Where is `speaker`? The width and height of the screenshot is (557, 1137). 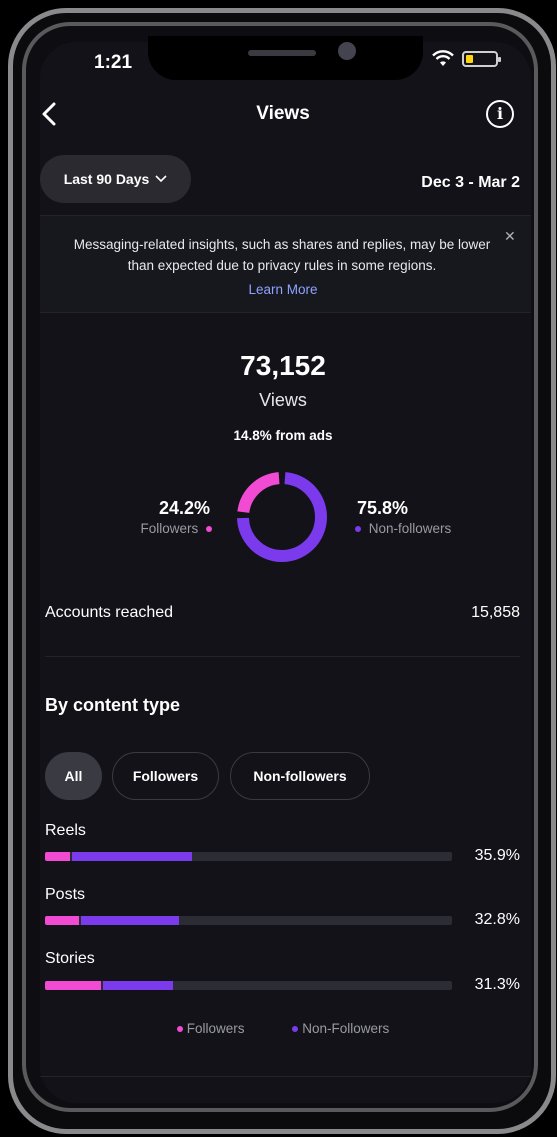
speaker is located at coordinates (282, 53).